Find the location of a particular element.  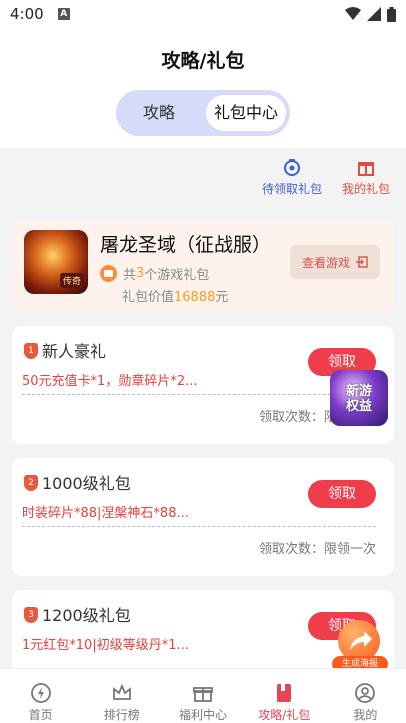

nav-guide-gift: 攻略/礼包 is located at coordinates (284, 696).